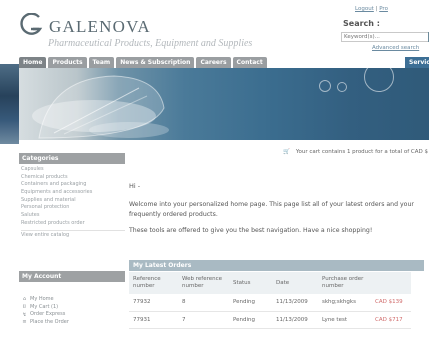 The width and height of the screenshot is (429, 342). What do you see at coordinates (73, 234) in the screenshot?
I see `view-catalog-link: View entire catalog` at bounding box center [73, 234].